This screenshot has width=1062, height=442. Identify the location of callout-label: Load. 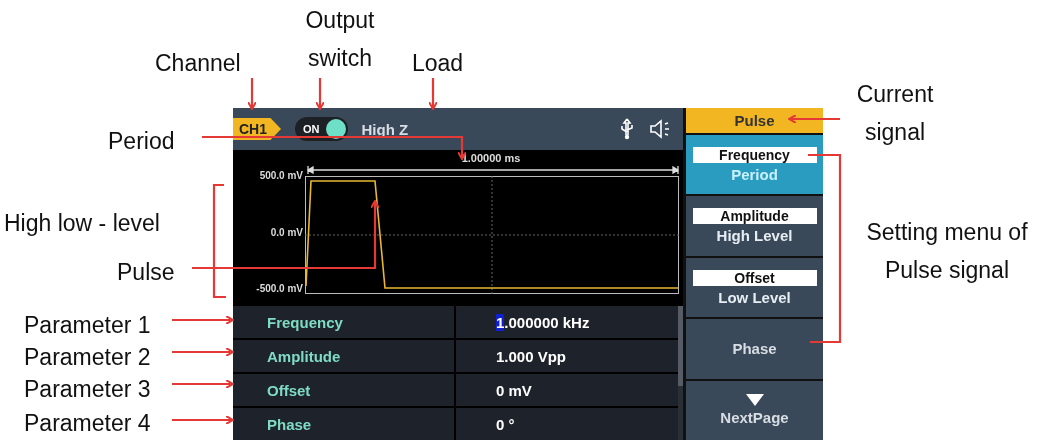
(438, 63).